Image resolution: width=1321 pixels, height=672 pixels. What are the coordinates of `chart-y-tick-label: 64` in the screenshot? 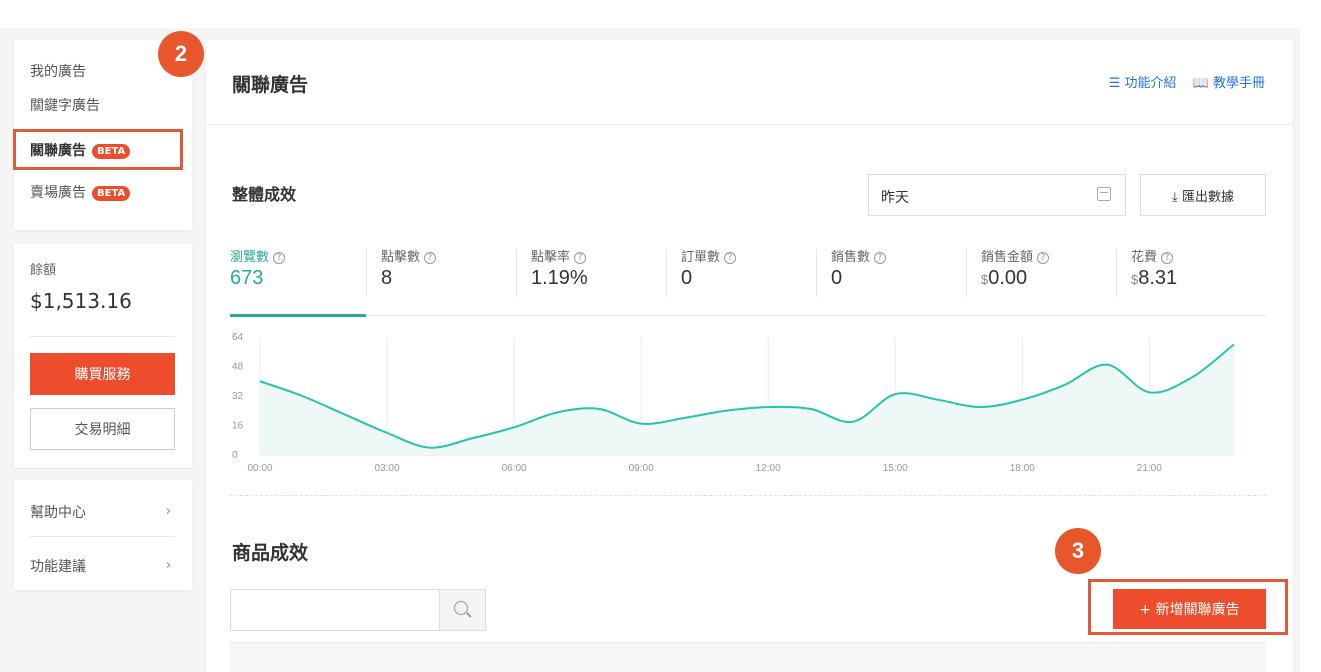 It's located at (238, 337).